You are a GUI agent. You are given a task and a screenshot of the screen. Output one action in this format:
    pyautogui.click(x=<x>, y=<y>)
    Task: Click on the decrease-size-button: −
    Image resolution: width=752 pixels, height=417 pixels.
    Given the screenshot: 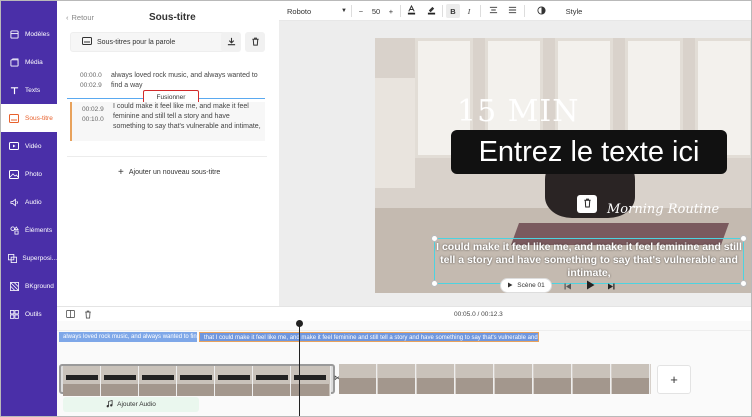 What is the action you would take?
    pyautogui.click(x=361, y=11)
    